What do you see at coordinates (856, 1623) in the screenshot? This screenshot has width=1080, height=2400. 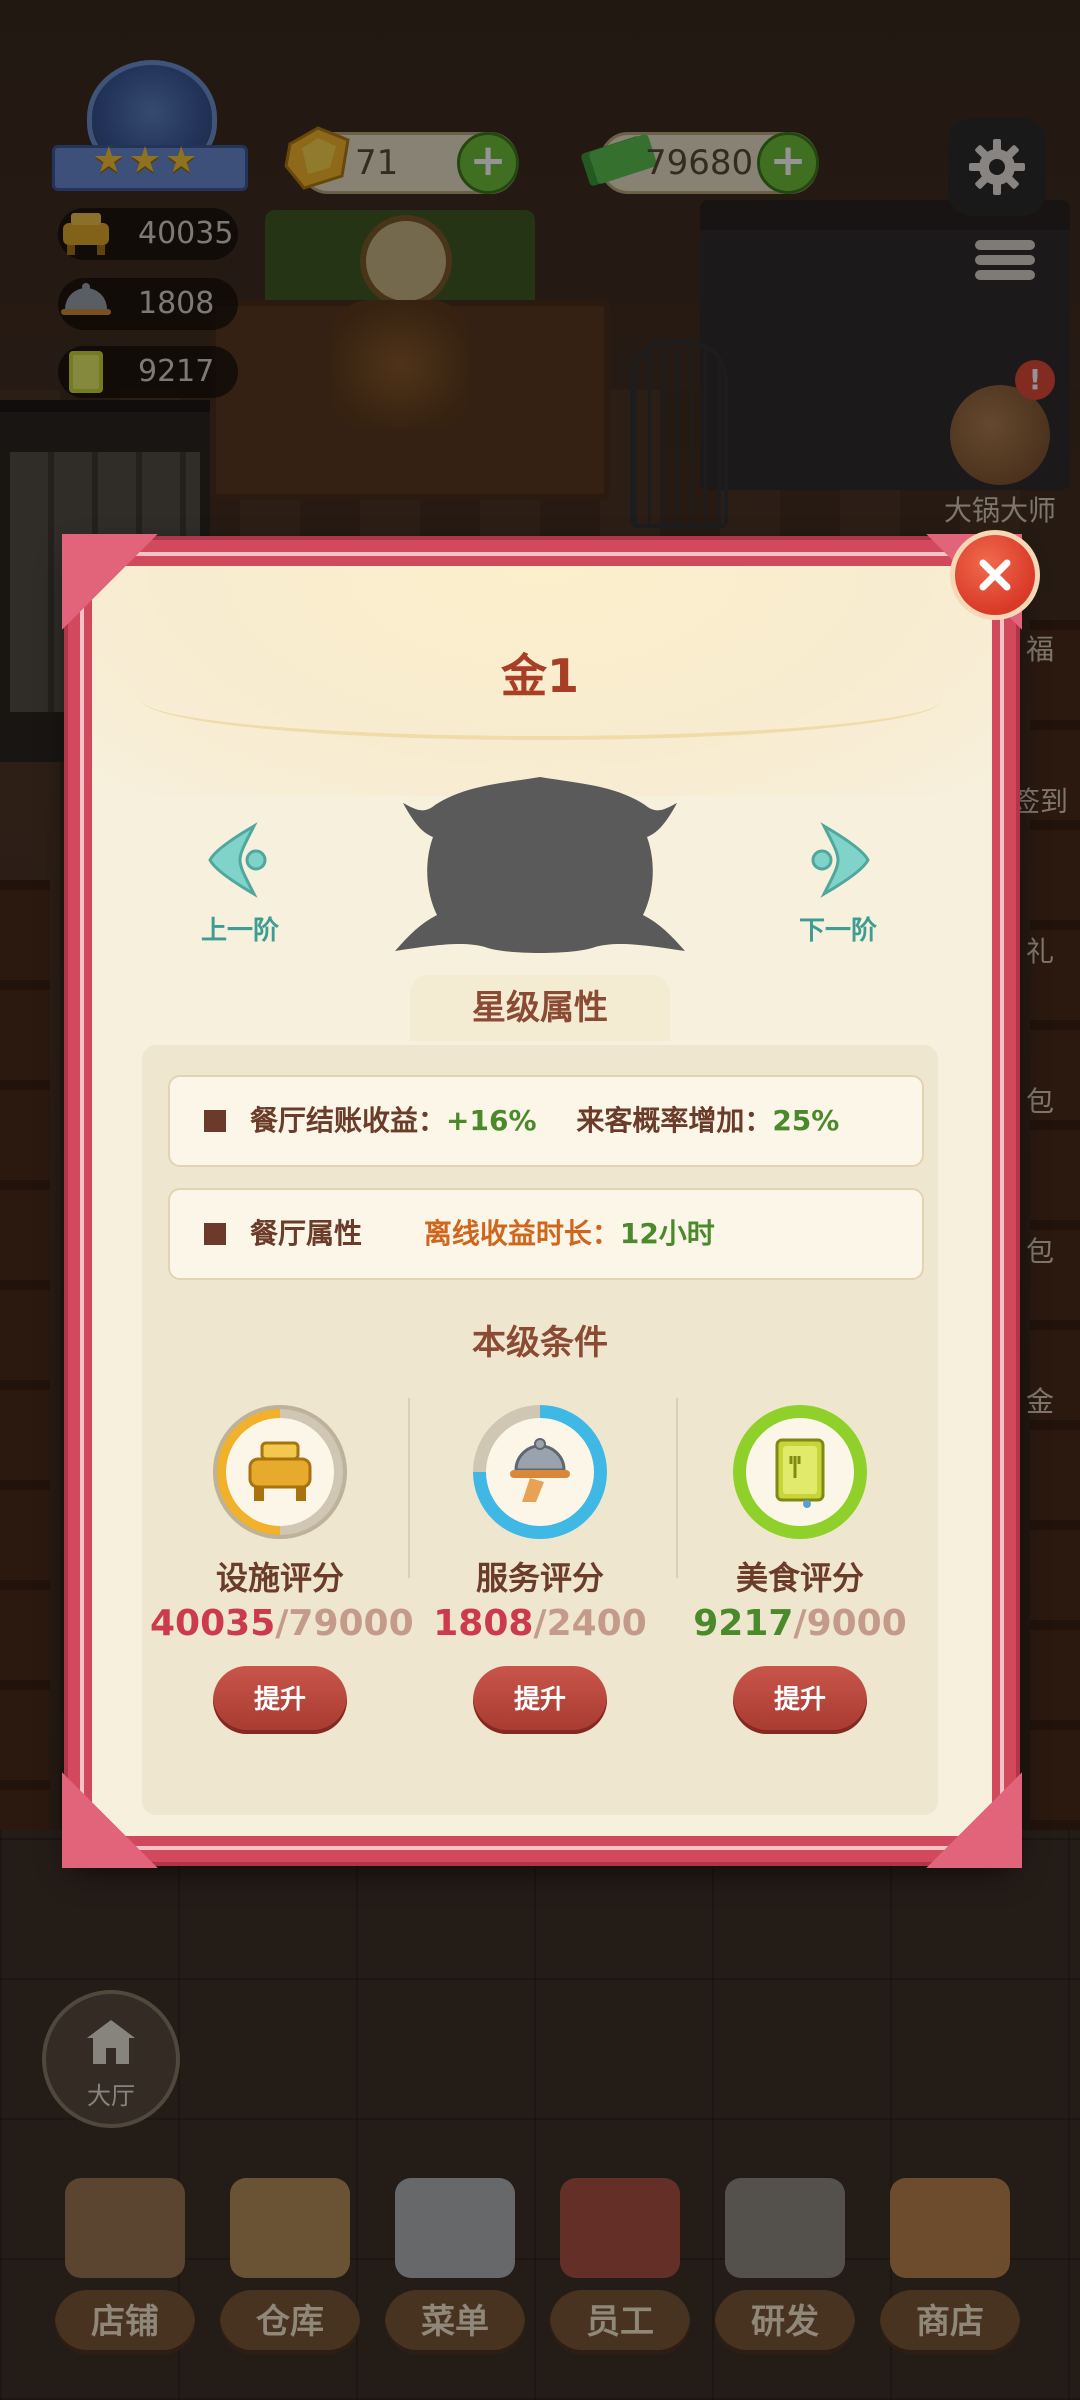 I see `condition-max: 9000` at bounding box center [856, 1623].